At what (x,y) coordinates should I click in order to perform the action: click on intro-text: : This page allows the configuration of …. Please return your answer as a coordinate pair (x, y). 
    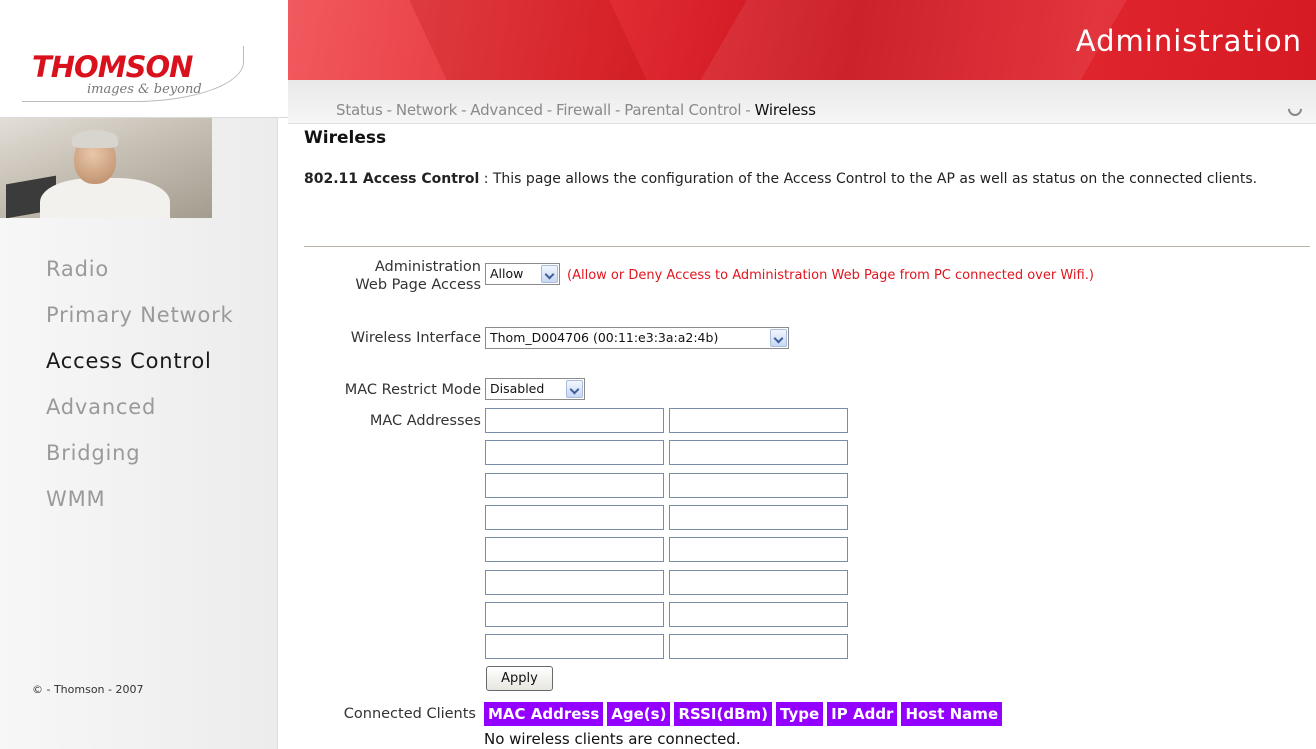
    Looking at the image, I should click on (868, 179).